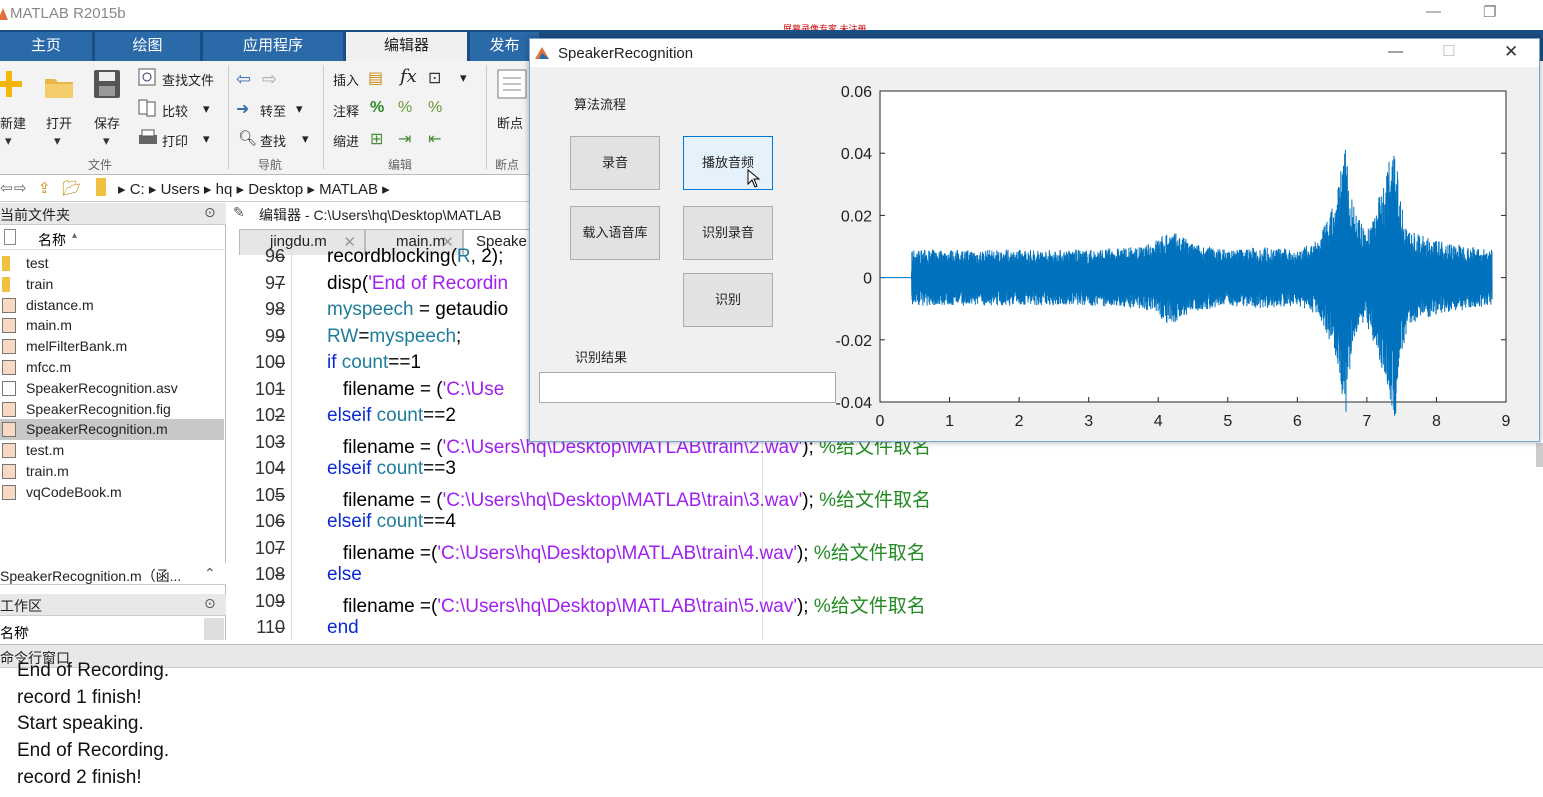 The height and width of the screenshot is (797, 1543). Describe the element at coordinates (188, 79) in the screenshot. I see `find-files-label: 查找文件` at that location.